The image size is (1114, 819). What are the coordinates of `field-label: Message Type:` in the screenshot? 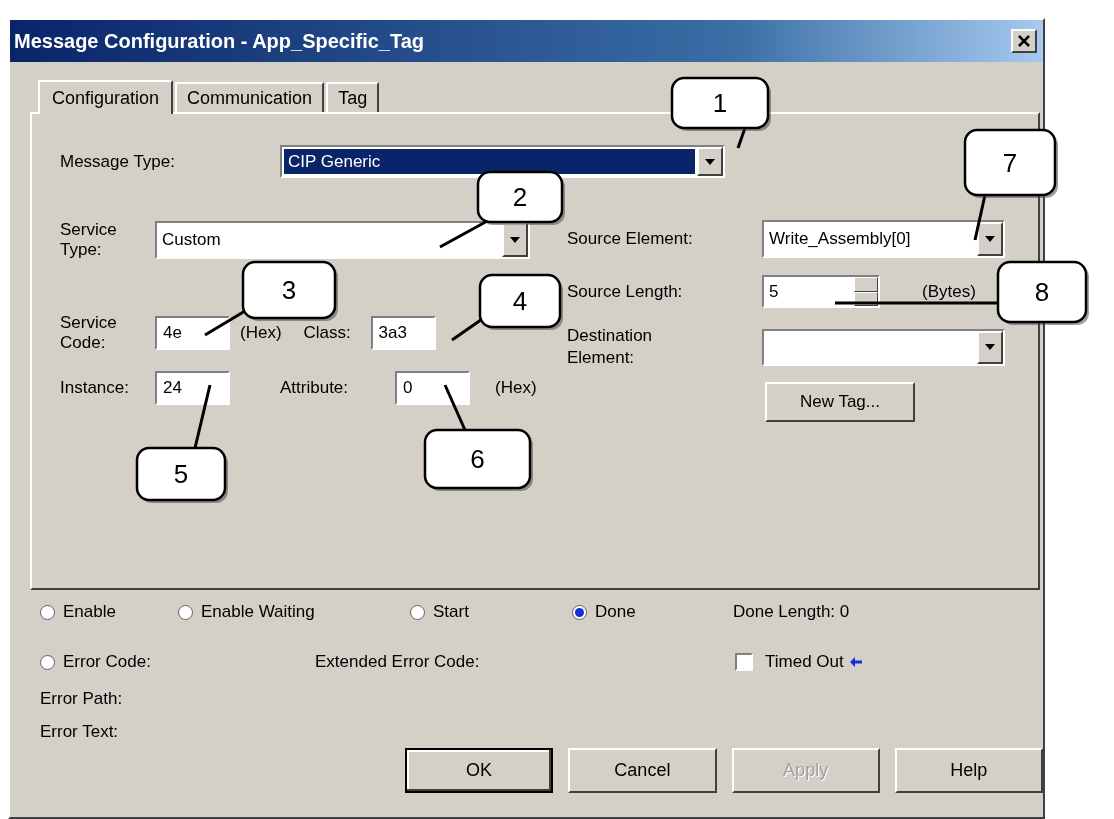 It's located at (118, 161).